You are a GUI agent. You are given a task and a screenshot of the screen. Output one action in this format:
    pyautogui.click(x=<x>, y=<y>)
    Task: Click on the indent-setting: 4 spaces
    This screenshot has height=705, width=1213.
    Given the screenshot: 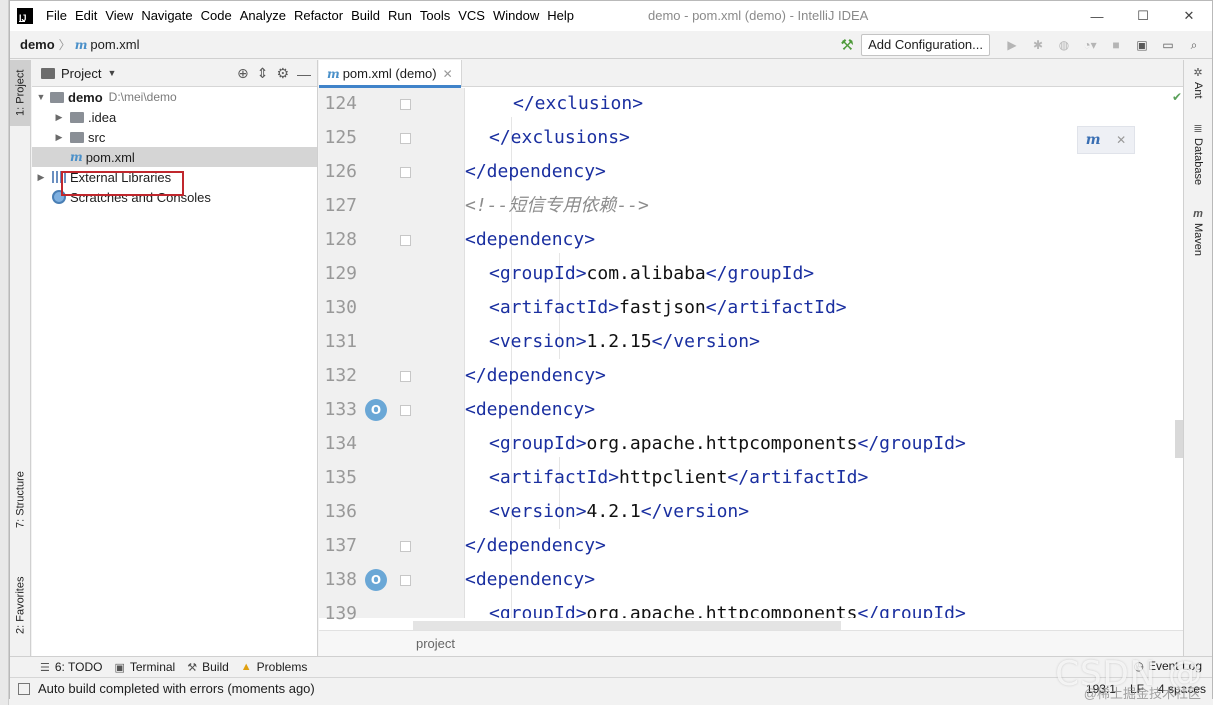 What is the action you would take?
    pyautogui.click(x=1182, y=689)
    